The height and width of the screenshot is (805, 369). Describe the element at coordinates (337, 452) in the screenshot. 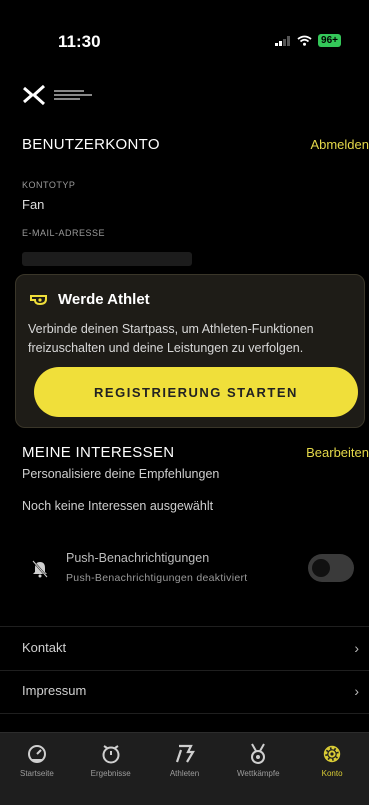

I see `edit-interests-link: Bearbeiten` at that location.